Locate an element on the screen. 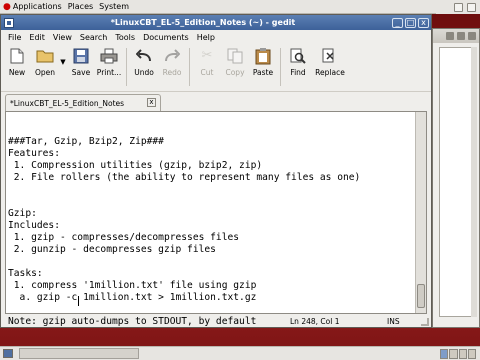 The image size is (480, 360). cut-label: Cut is located at coordinates (207, 72).